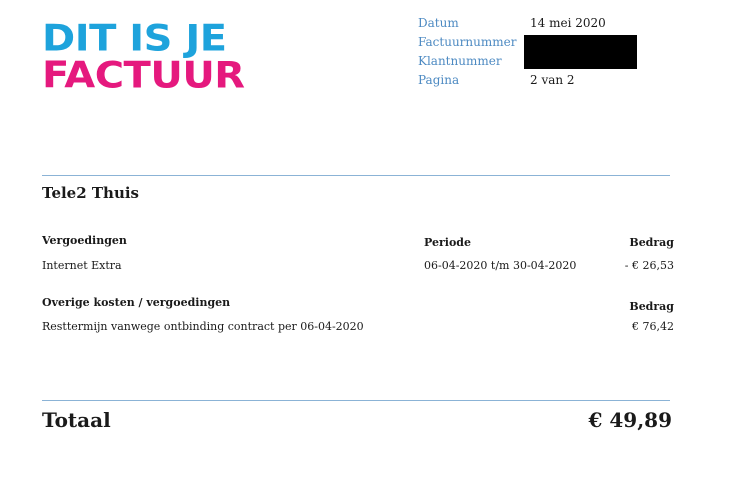  I want to click on logo-line-2: FACTUUR, so click(143, 75).